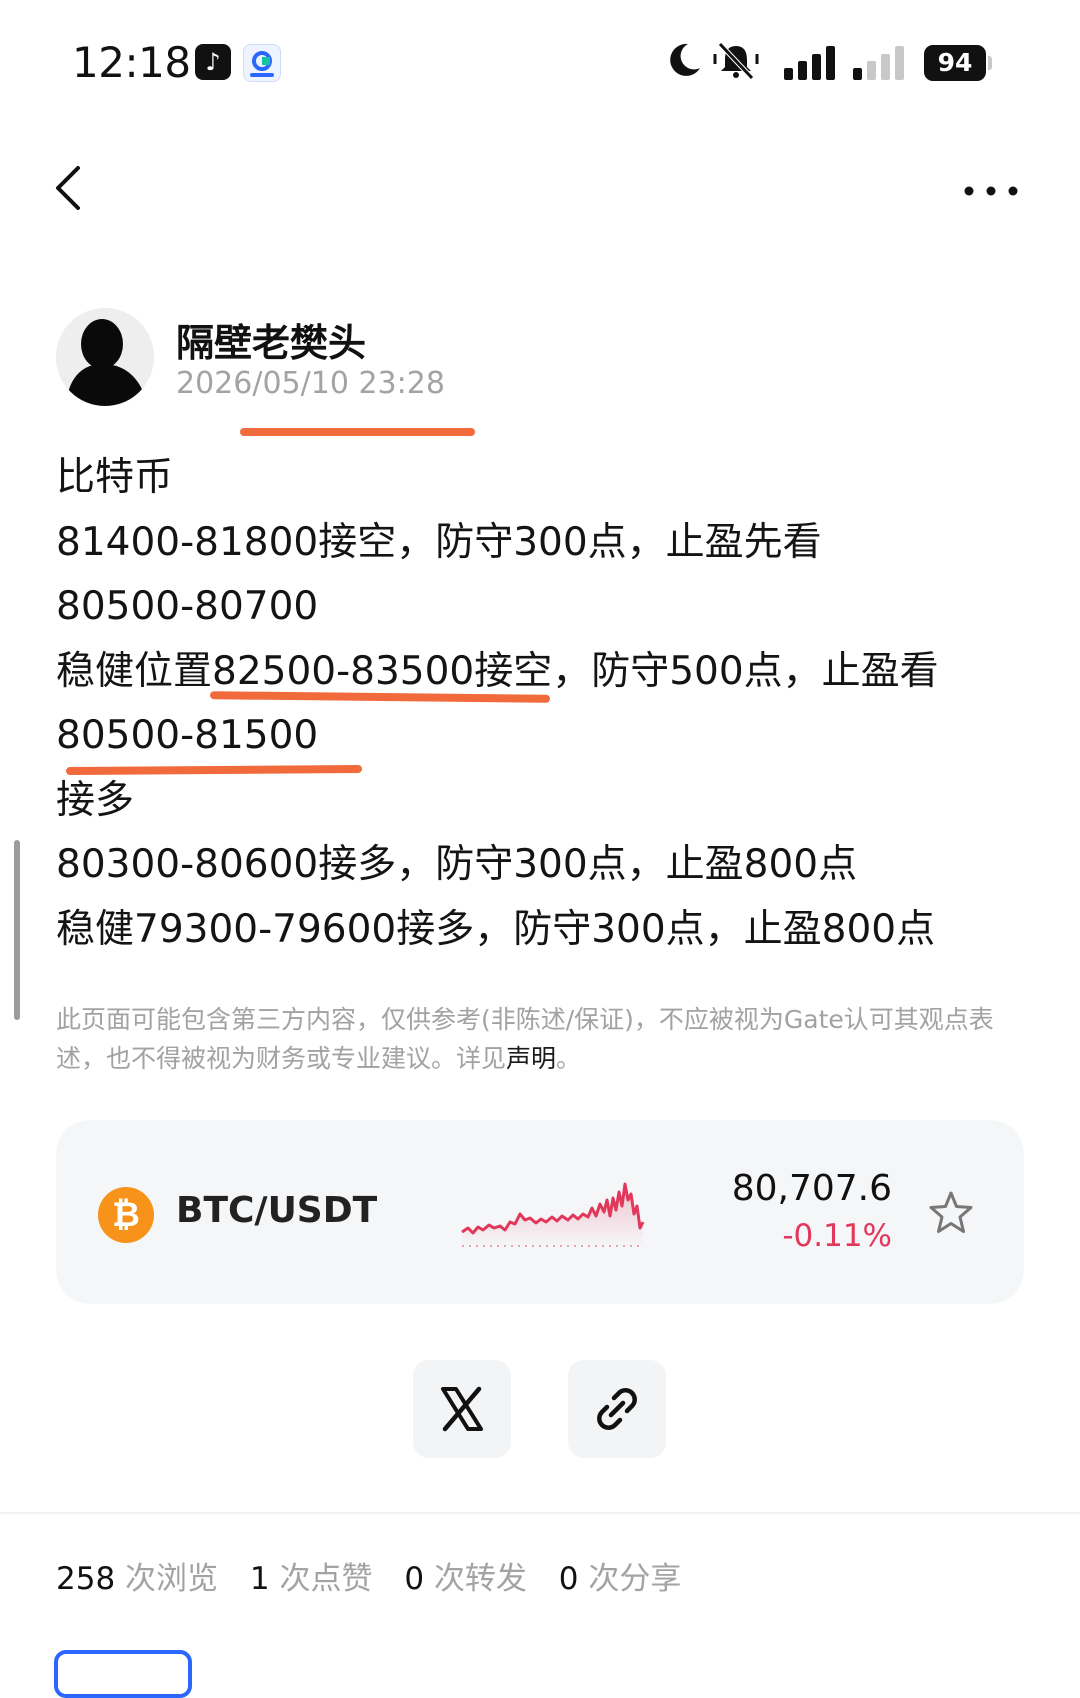  I want to click on post-line: 81400-81800接空，防守300点，止盈先看, so click(439, 542).